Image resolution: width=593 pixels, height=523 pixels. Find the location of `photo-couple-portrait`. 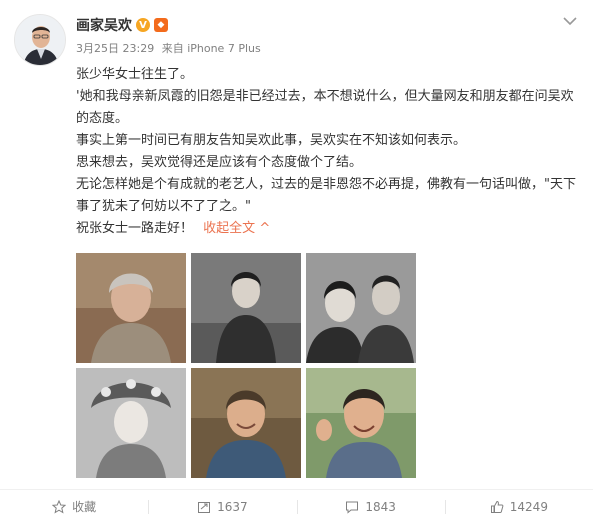

photo-couple-portrait is located at coordinates (361, 308).